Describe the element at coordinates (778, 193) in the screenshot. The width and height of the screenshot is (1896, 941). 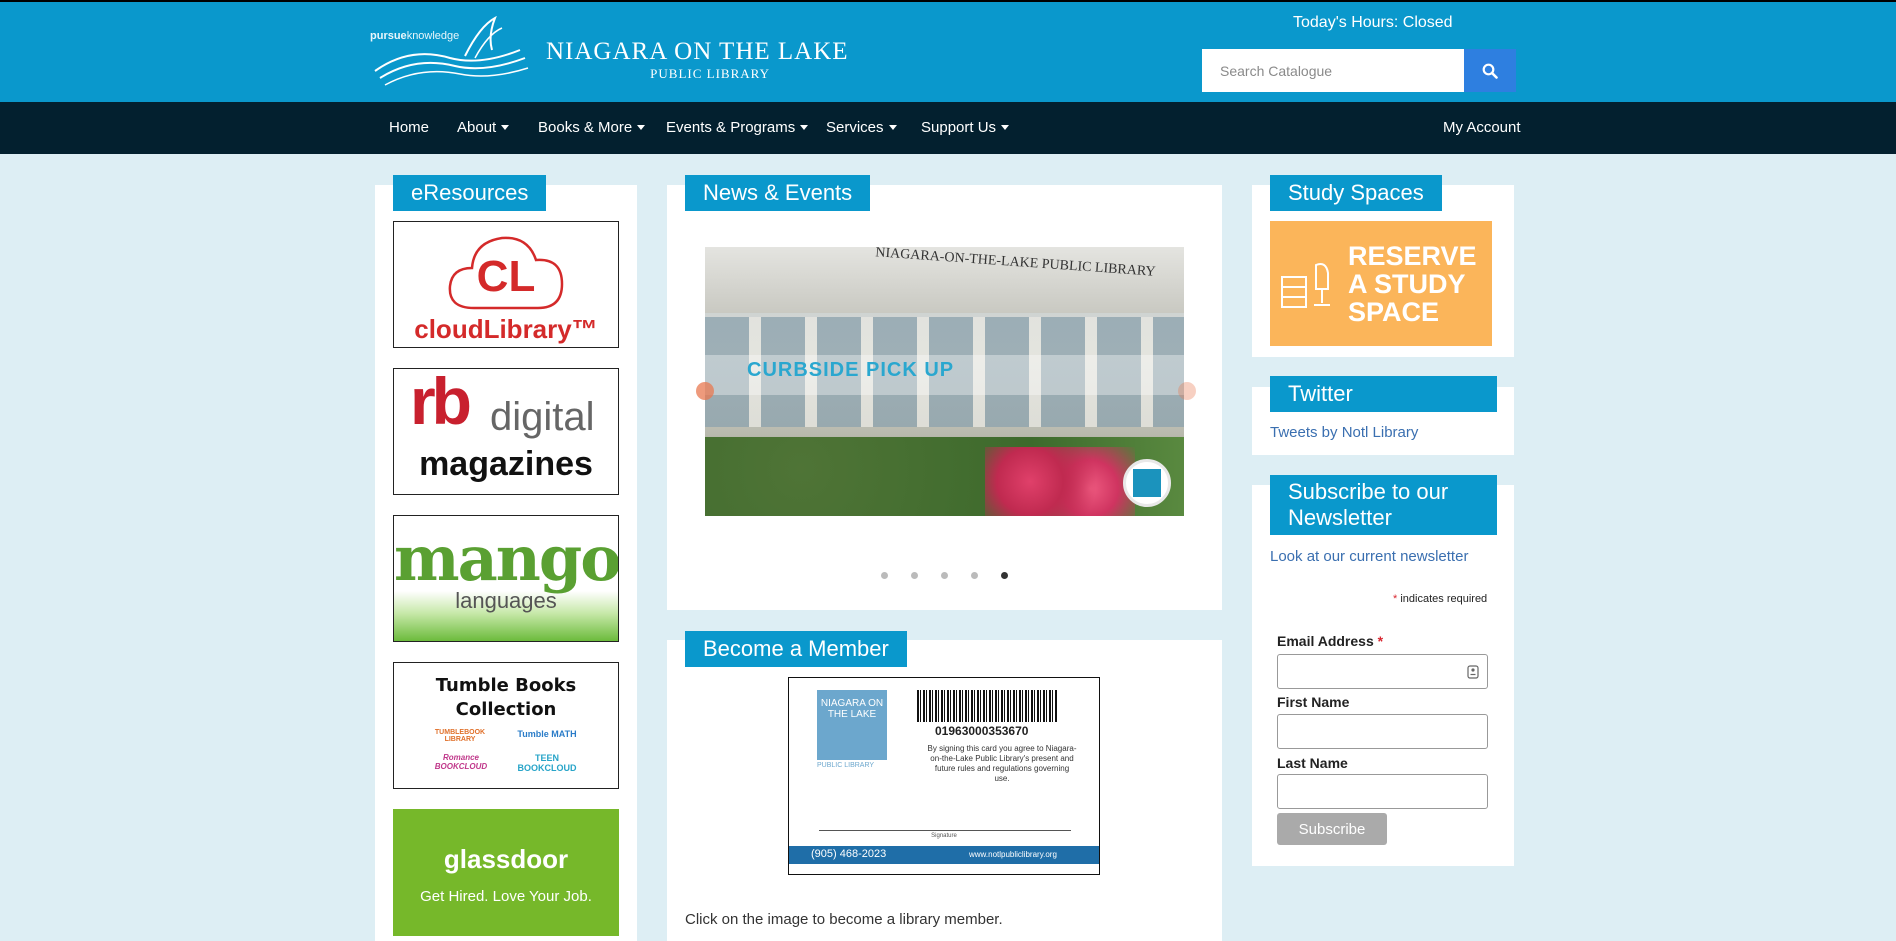
I see `news-events-title: News & Events` at that location.